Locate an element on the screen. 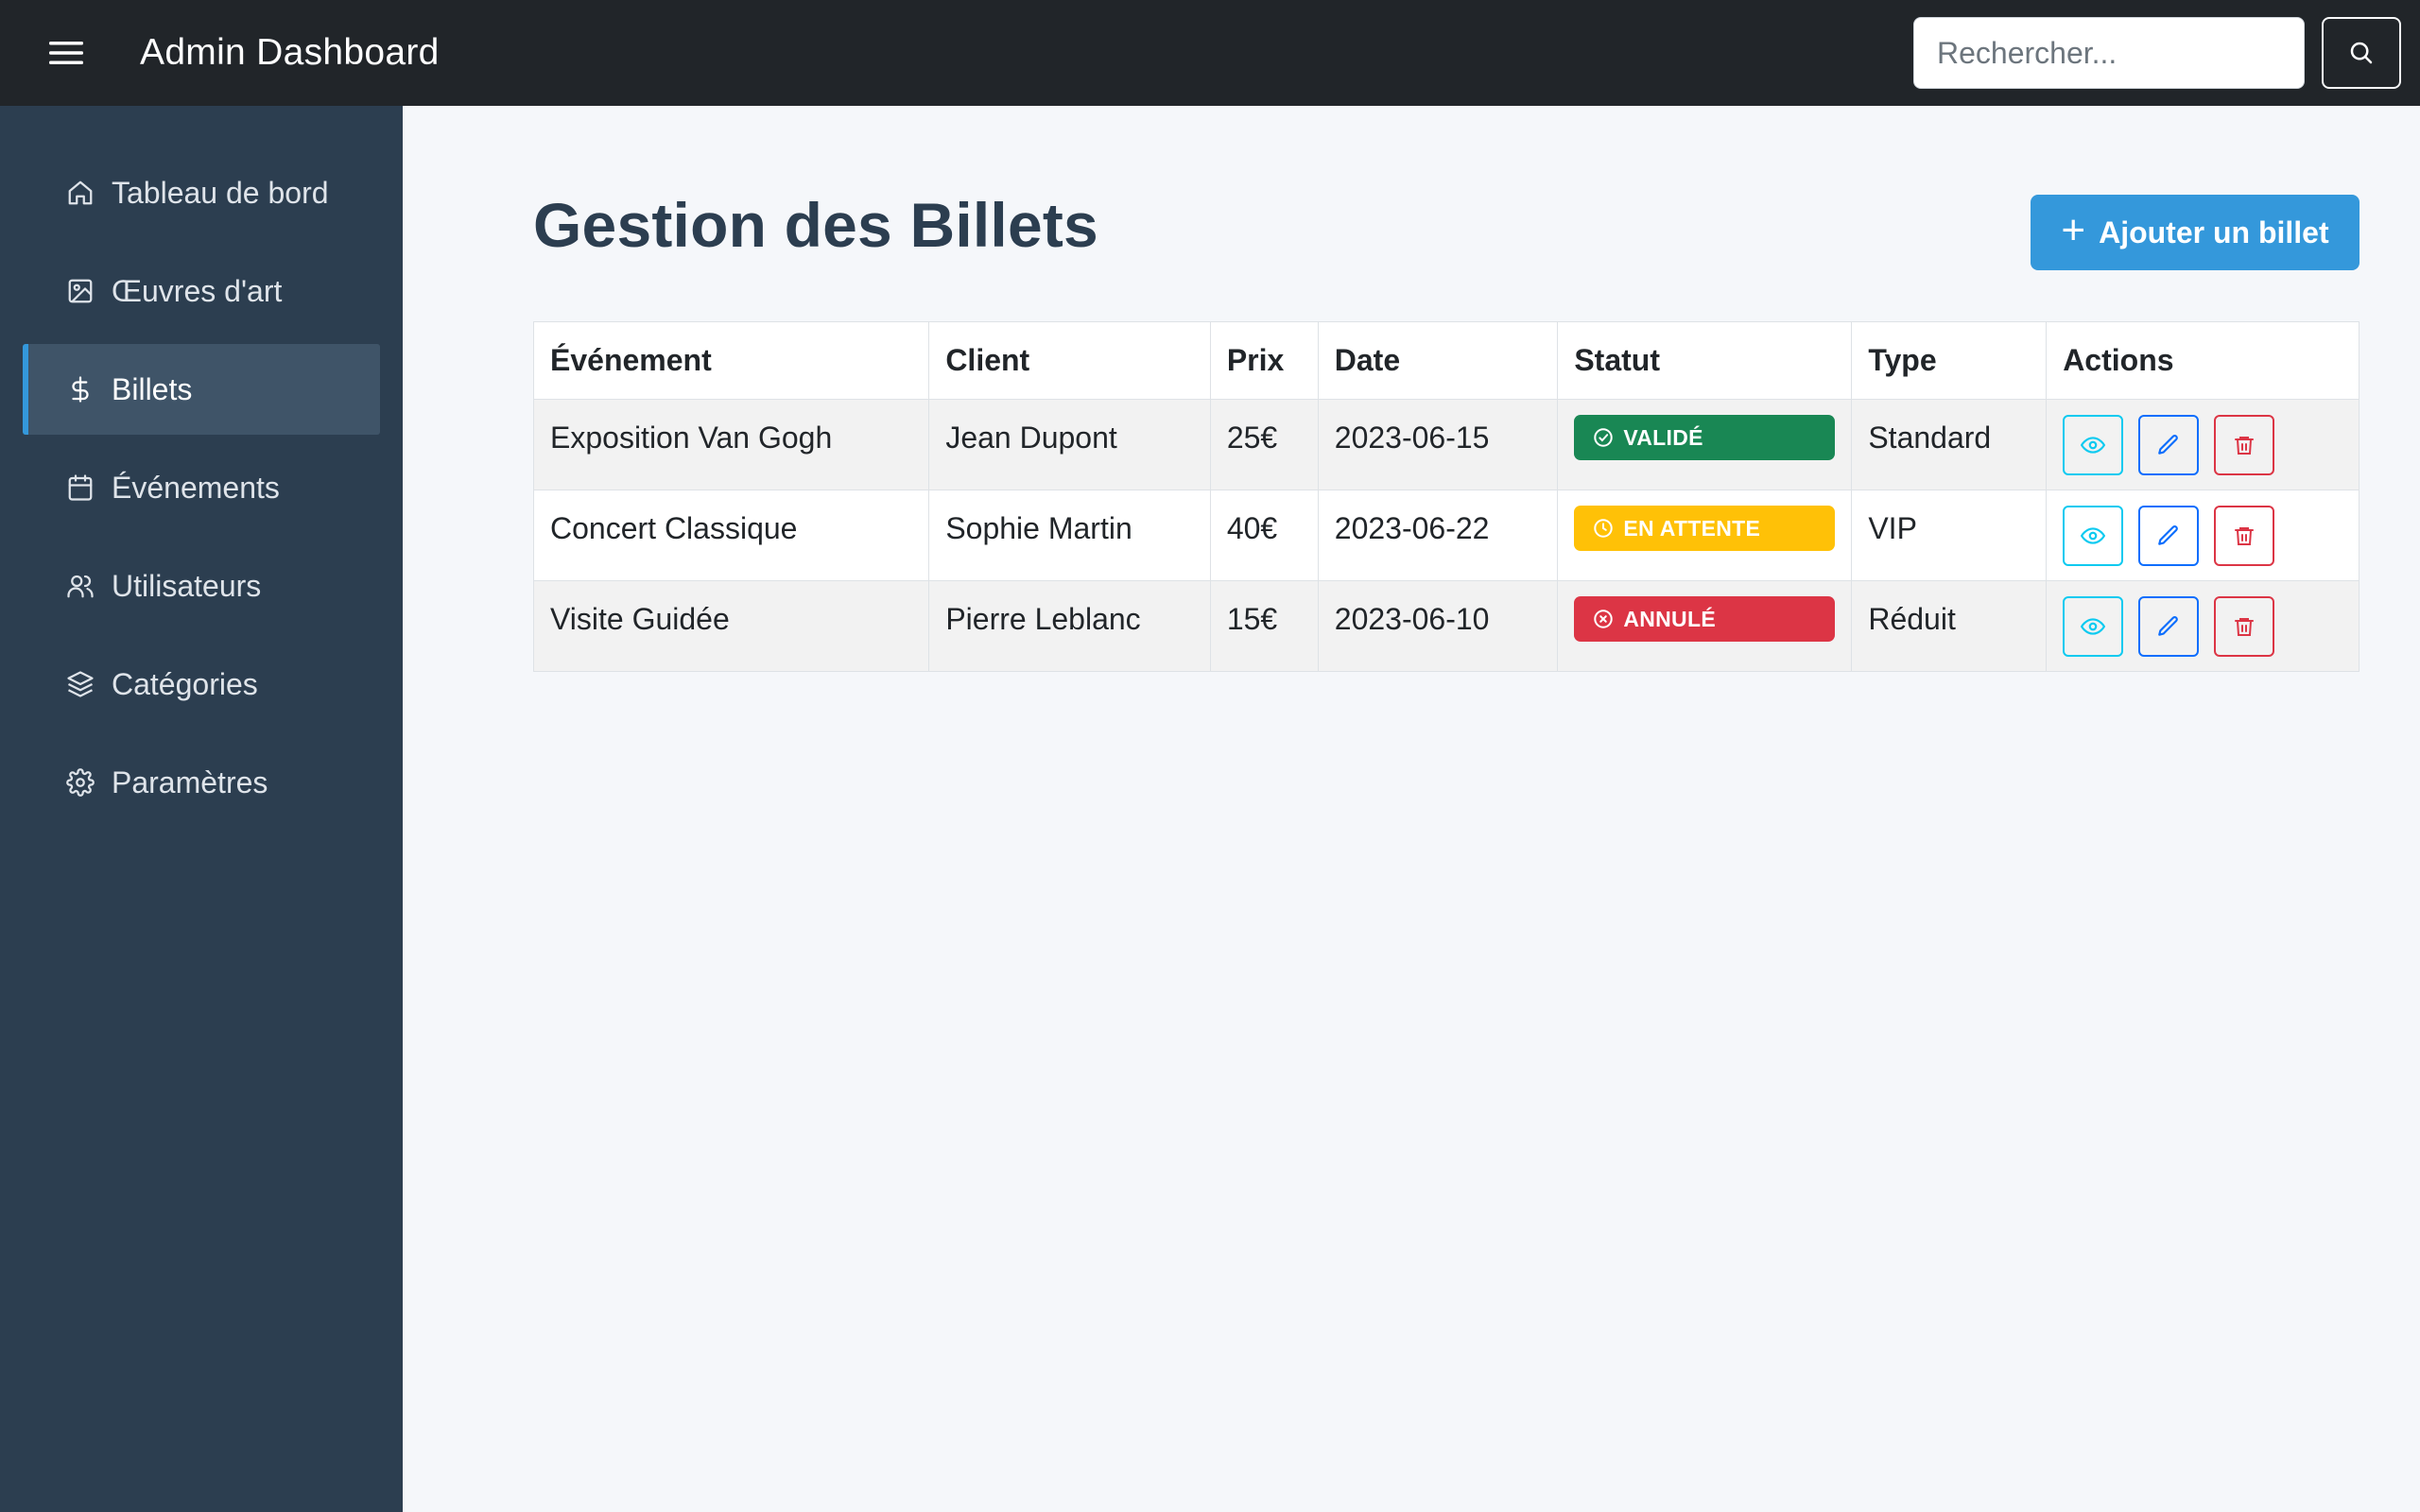 The width and height of the screenshot is (2420, 1512). add-ticket-button: + Ajouter un billet is located at coordinates (2195, 232).